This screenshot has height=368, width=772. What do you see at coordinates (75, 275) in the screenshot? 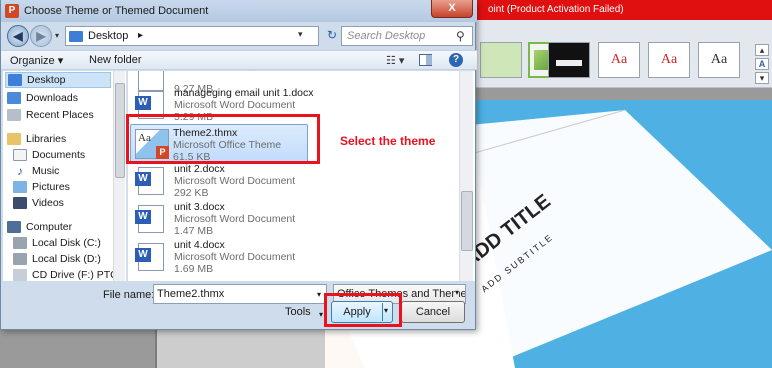
I see `nav-item-label: CD Drive (F:) PTC` at bounding box center [75, 275].